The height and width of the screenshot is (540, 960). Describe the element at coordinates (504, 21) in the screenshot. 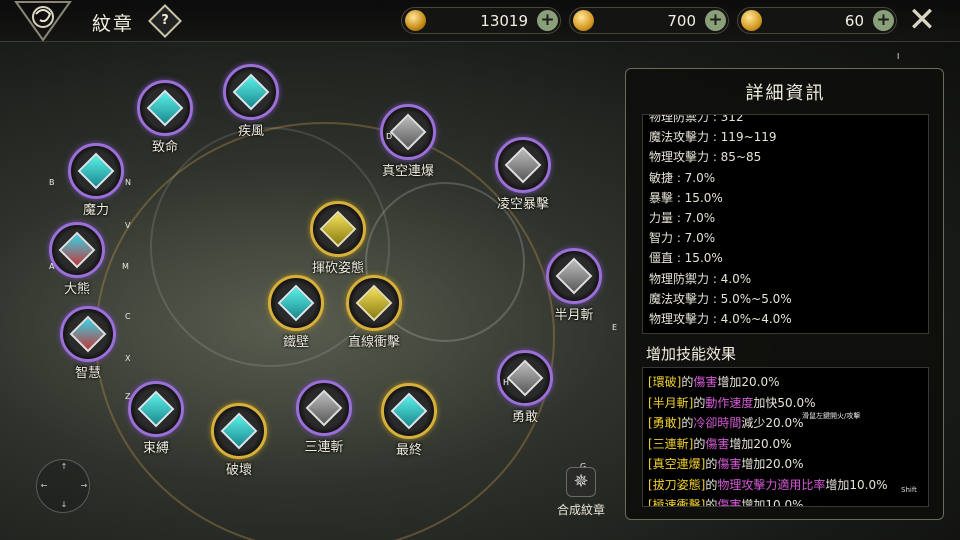

I see `currency-value: 13019` at that location.